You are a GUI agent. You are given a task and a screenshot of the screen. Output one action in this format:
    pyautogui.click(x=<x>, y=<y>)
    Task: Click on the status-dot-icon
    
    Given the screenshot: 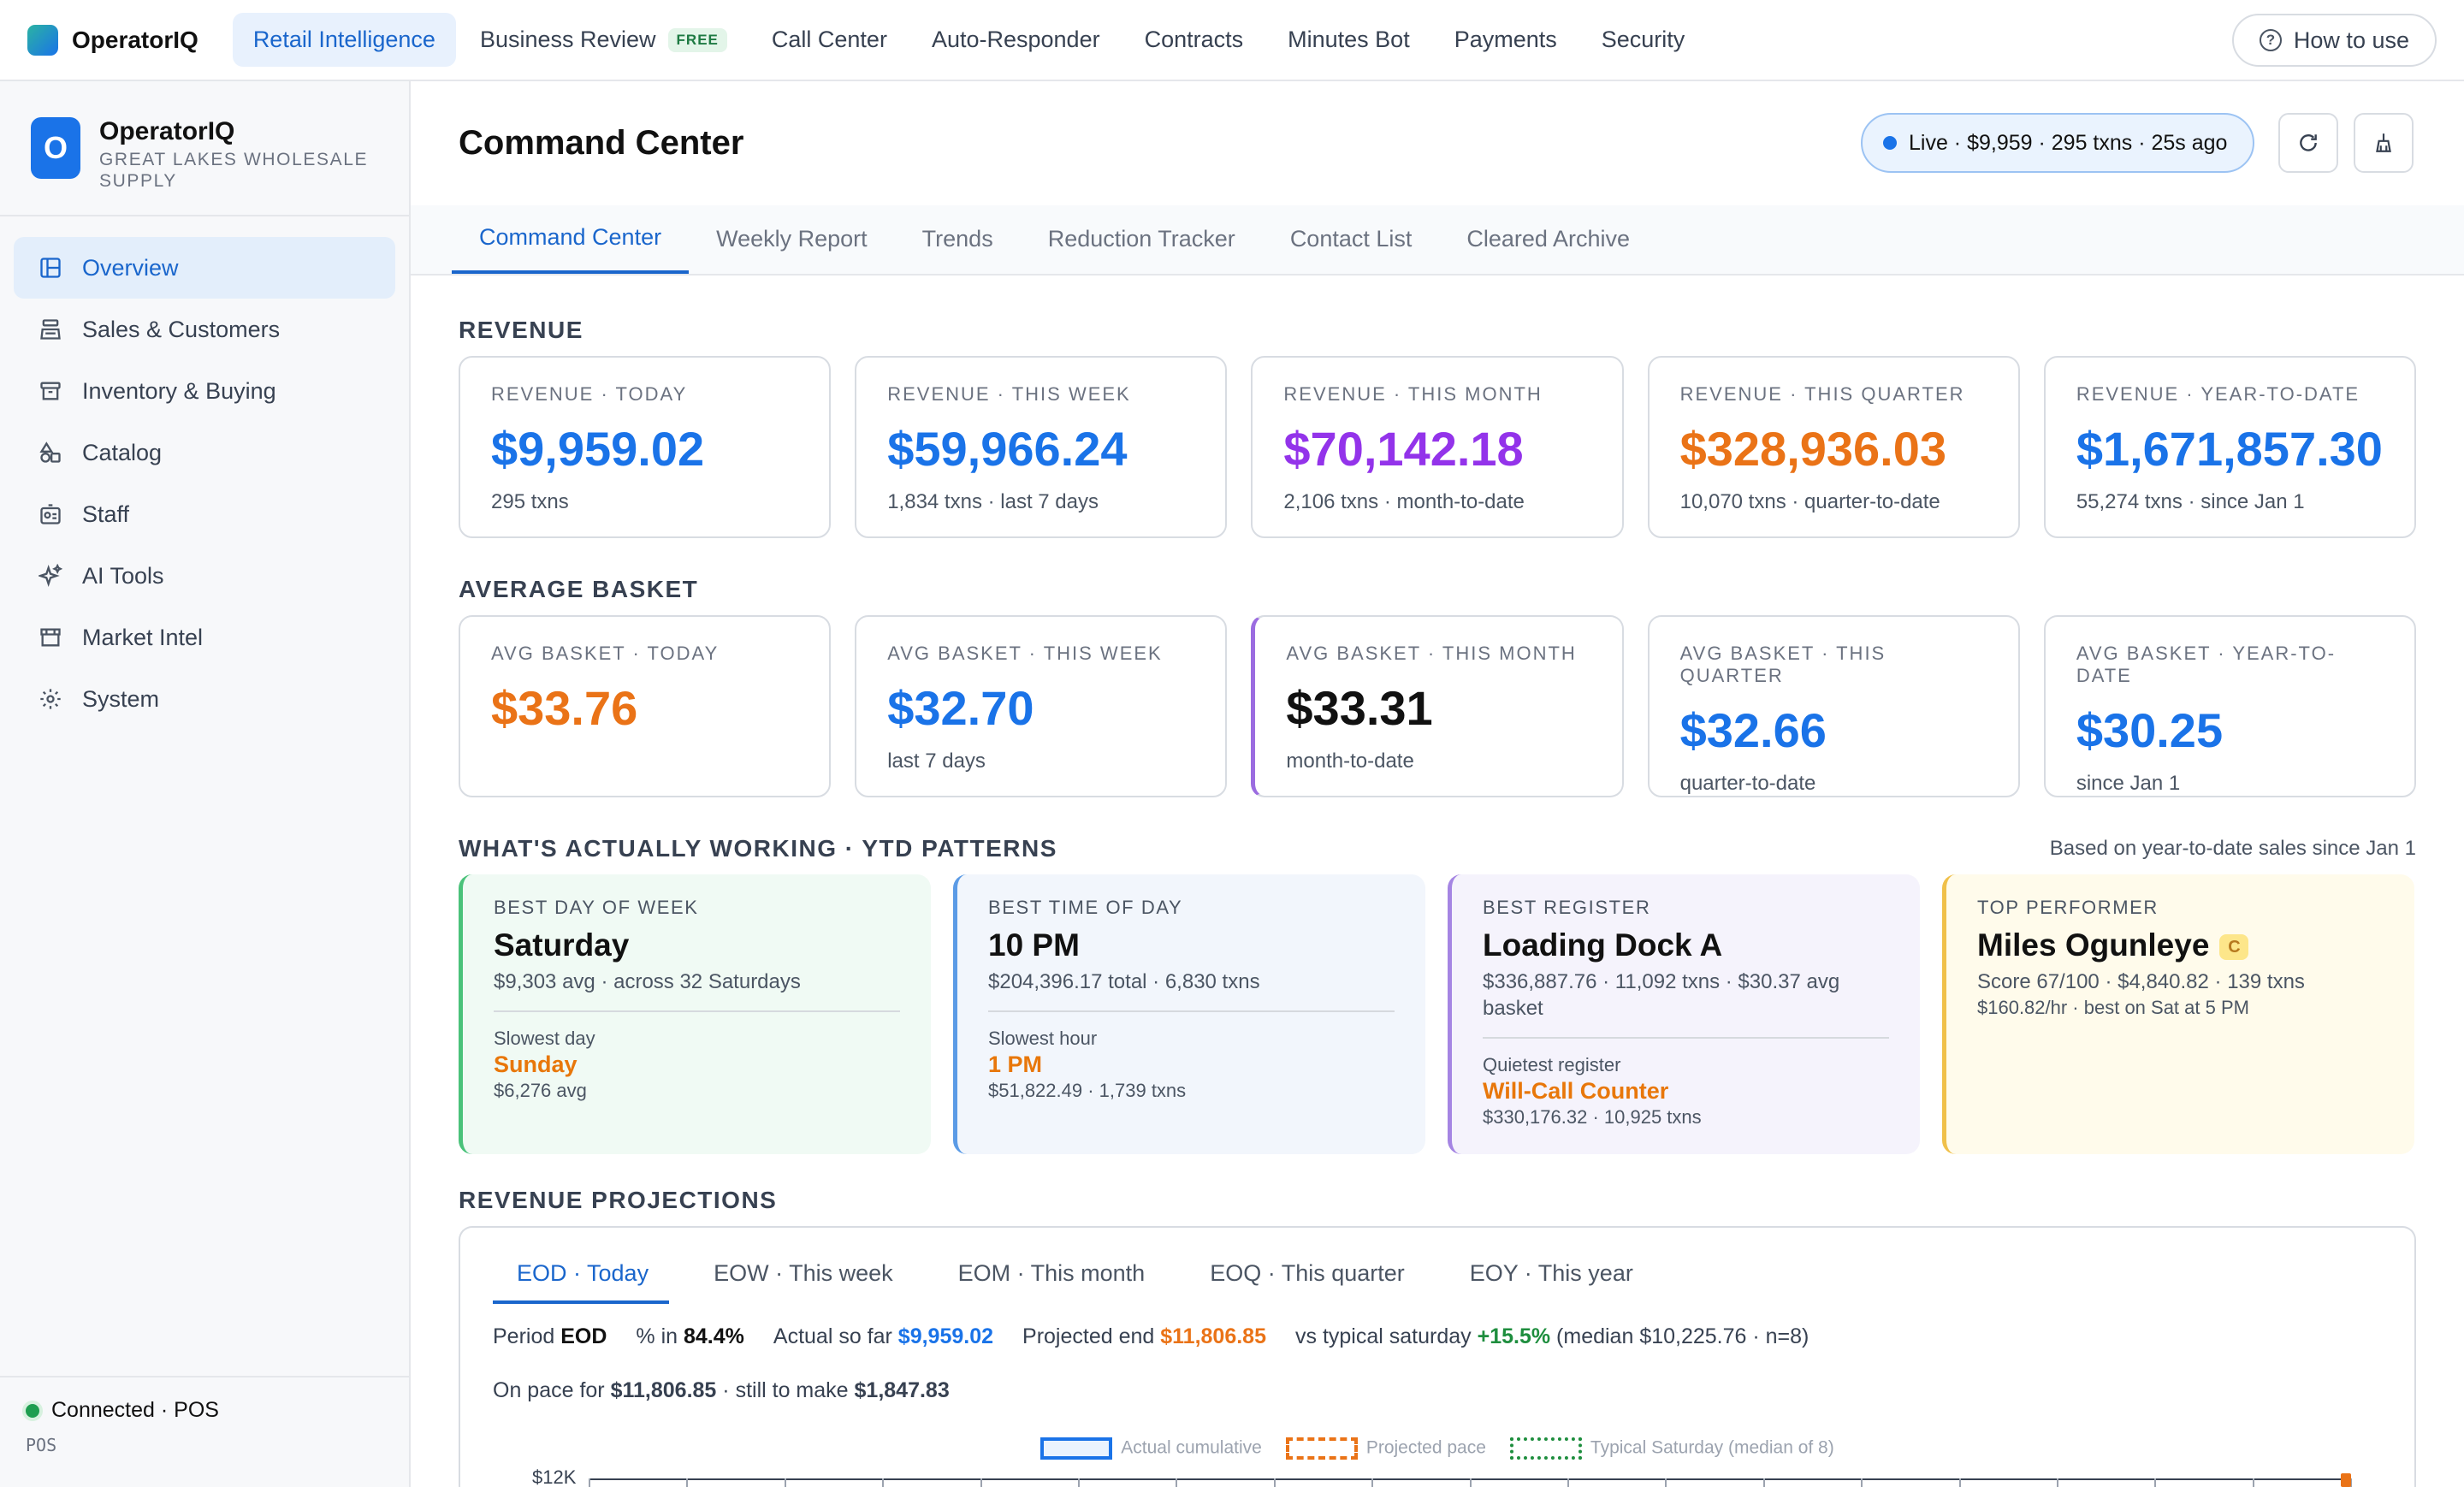 What is the action you would take?
    pyautogui.click(x=32, y=1410)
    